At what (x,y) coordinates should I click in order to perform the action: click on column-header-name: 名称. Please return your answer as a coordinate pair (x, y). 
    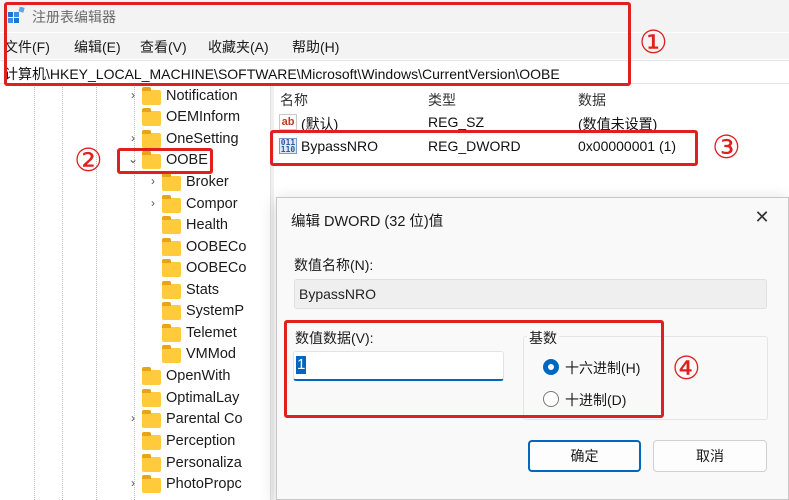
    Looking at the image, I should click on (294, 100).